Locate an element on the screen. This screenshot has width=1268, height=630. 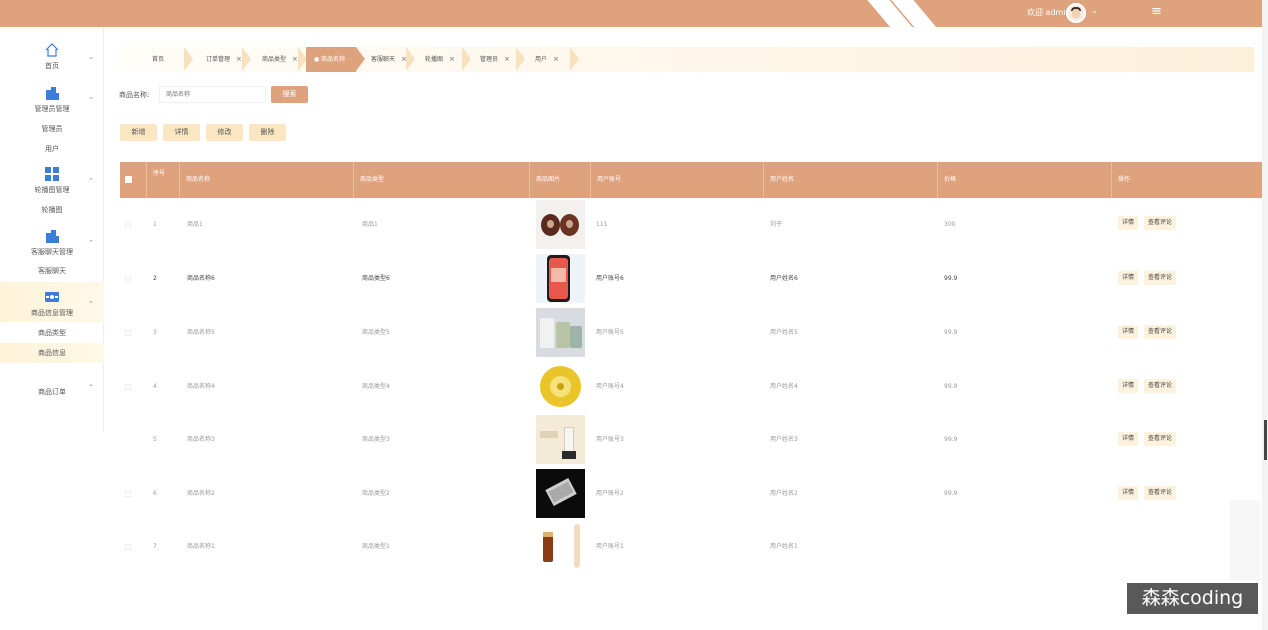
column-header: 用户账号 is located at coordinates (677, 180).